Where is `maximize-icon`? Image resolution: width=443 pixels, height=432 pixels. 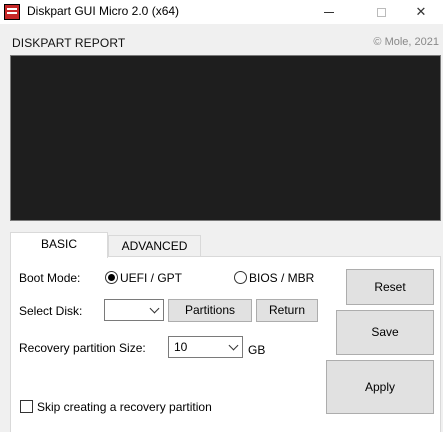
maximize-icon is located at coordinates (381, 13).